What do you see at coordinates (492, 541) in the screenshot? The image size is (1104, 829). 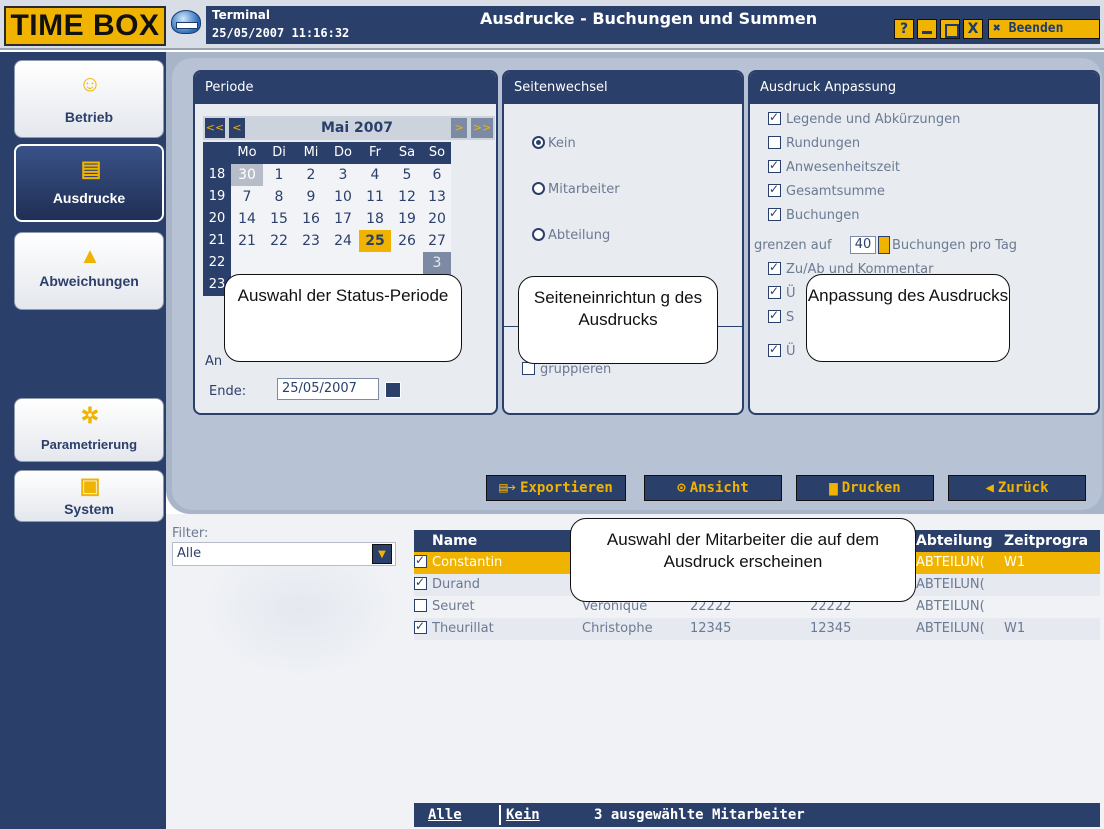 I see `column-name: Name` at bounding box center [492, 541].